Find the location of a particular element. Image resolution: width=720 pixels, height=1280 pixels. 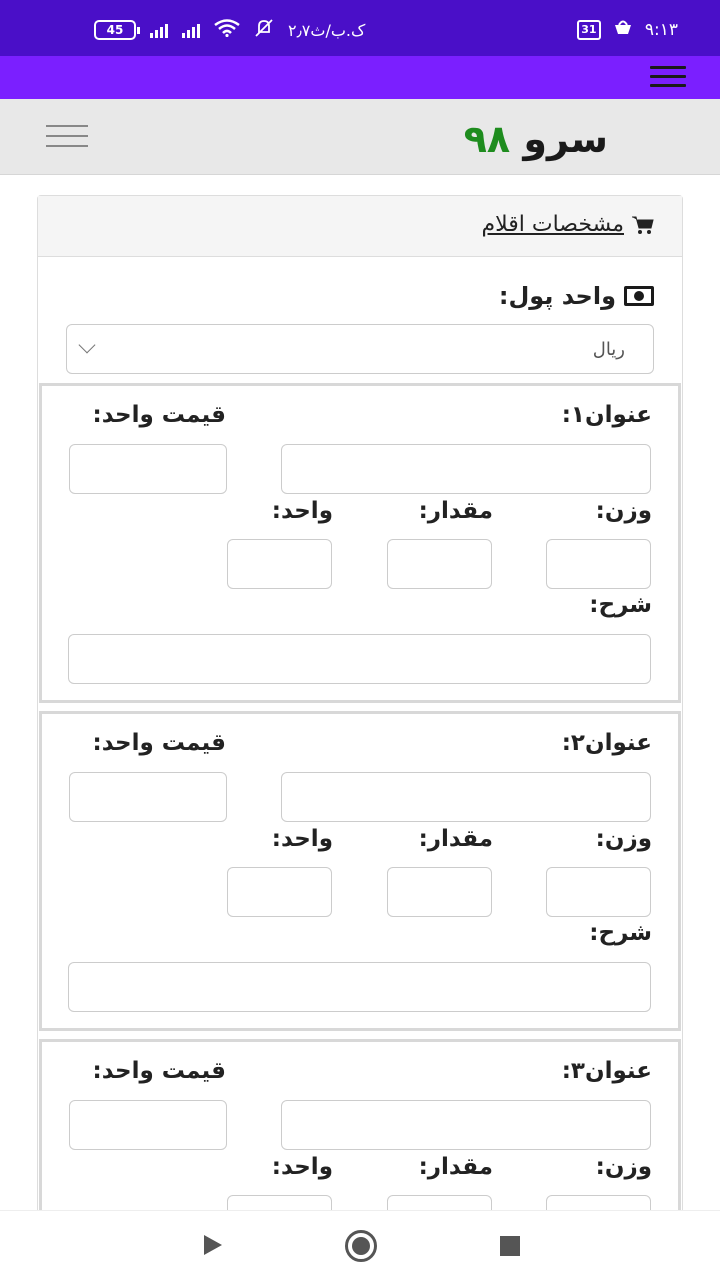

status-left: 45 ۲٫۷ک.ب/ث is located at coordinates (229, 30).